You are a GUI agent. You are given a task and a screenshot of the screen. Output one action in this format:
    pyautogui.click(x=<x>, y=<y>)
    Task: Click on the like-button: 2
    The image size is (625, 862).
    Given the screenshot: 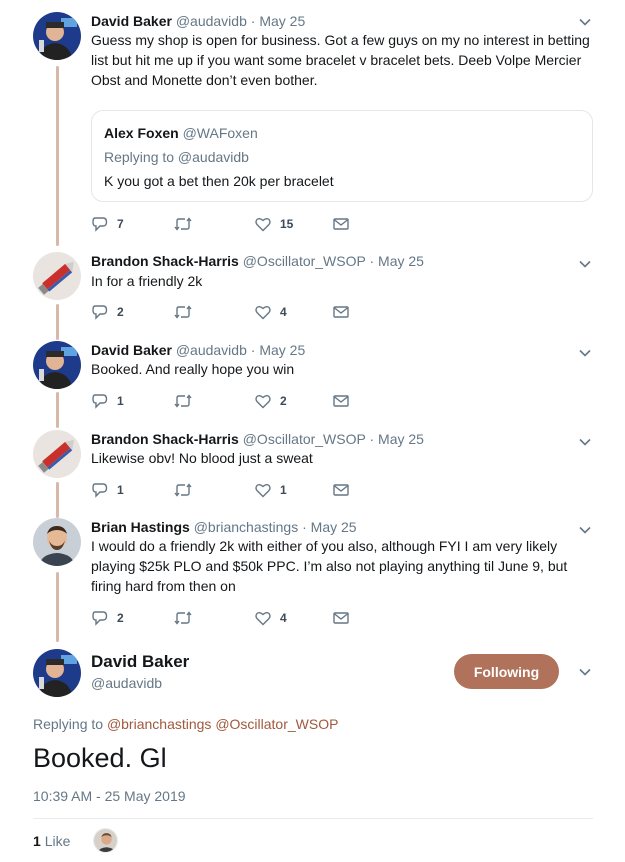 What is the action you would take?
    pyautogui.click(x=270, y=401)
    